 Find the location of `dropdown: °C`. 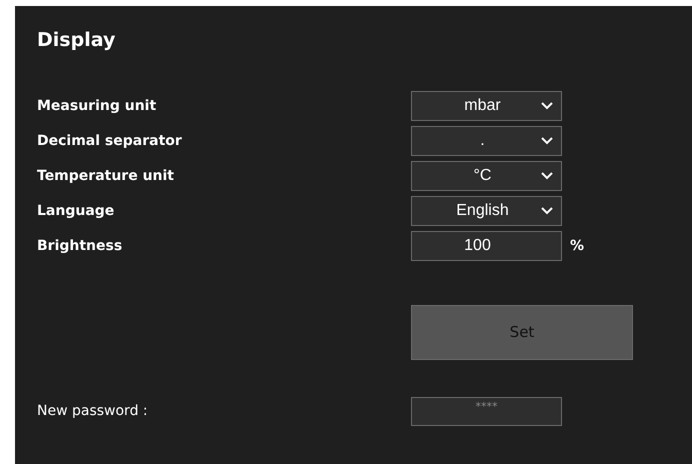

dropdown: °C is located at coordinates (486, 176).